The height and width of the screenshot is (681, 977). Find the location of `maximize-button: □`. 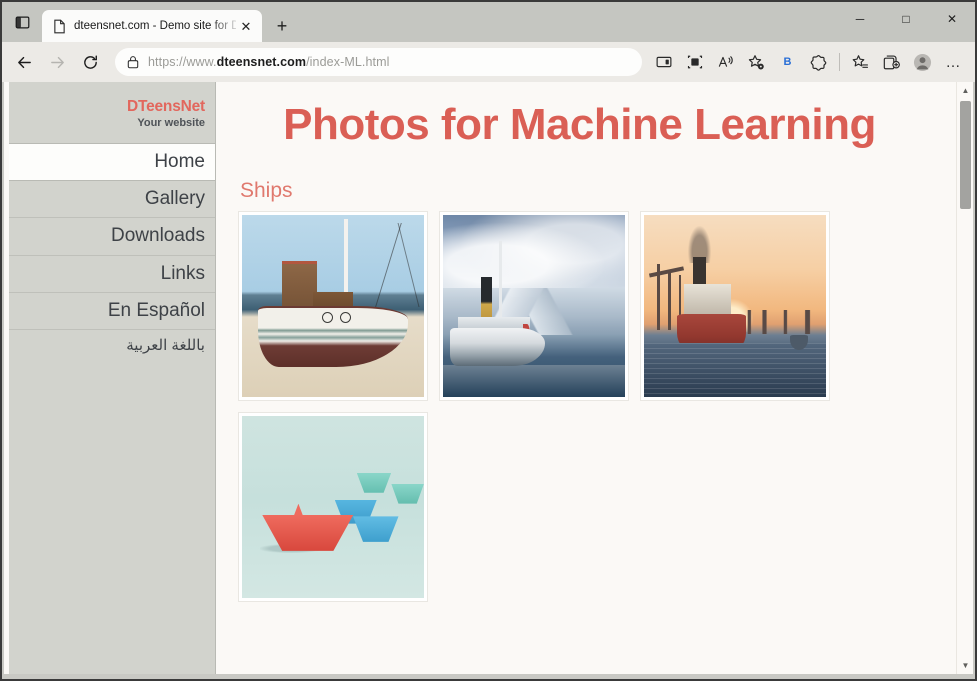

maximize-button: □ is located at coordinates (906, 18).